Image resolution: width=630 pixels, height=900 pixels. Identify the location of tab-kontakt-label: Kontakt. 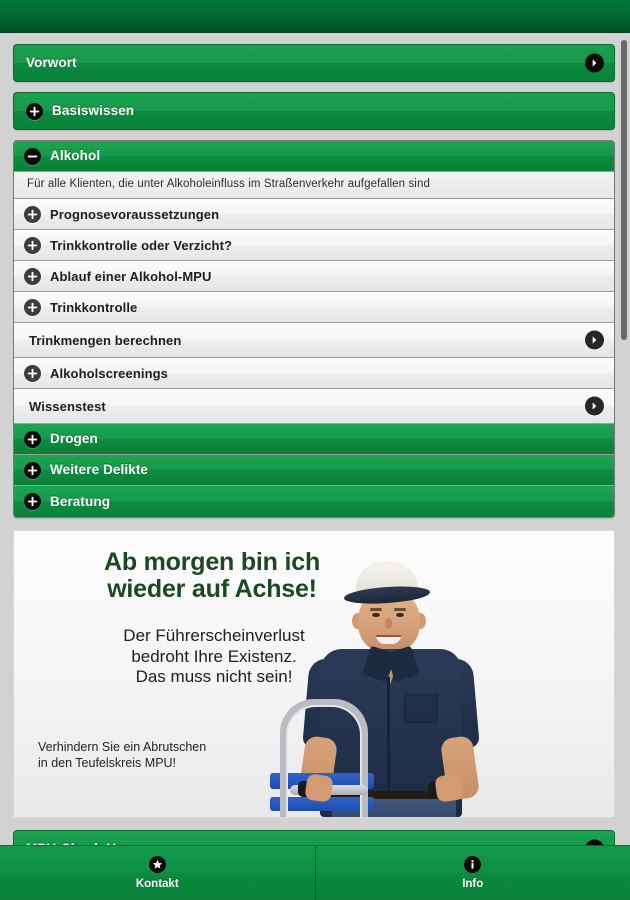
(157, 884).